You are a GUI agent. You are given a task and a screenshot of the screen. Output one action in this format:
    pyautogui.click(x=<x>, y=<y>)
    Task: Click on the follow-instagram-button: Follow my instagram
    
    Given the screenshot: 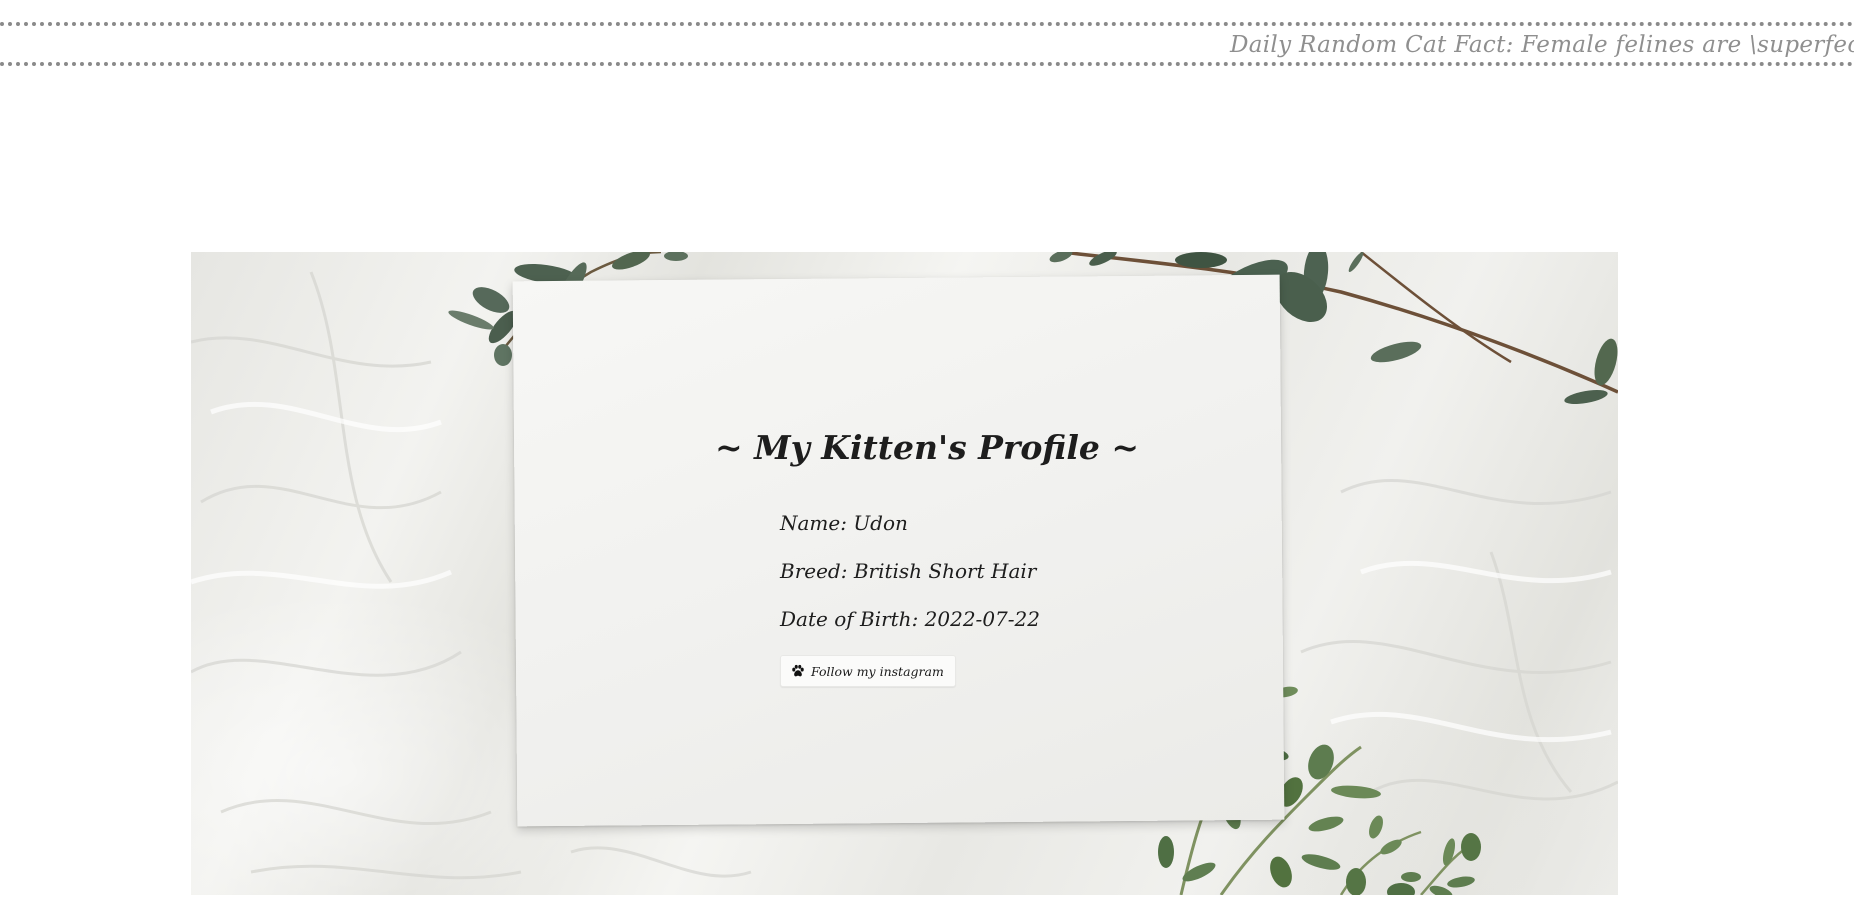 What is the action you would take?
    pyautogui.click(x=868, y=671)
    